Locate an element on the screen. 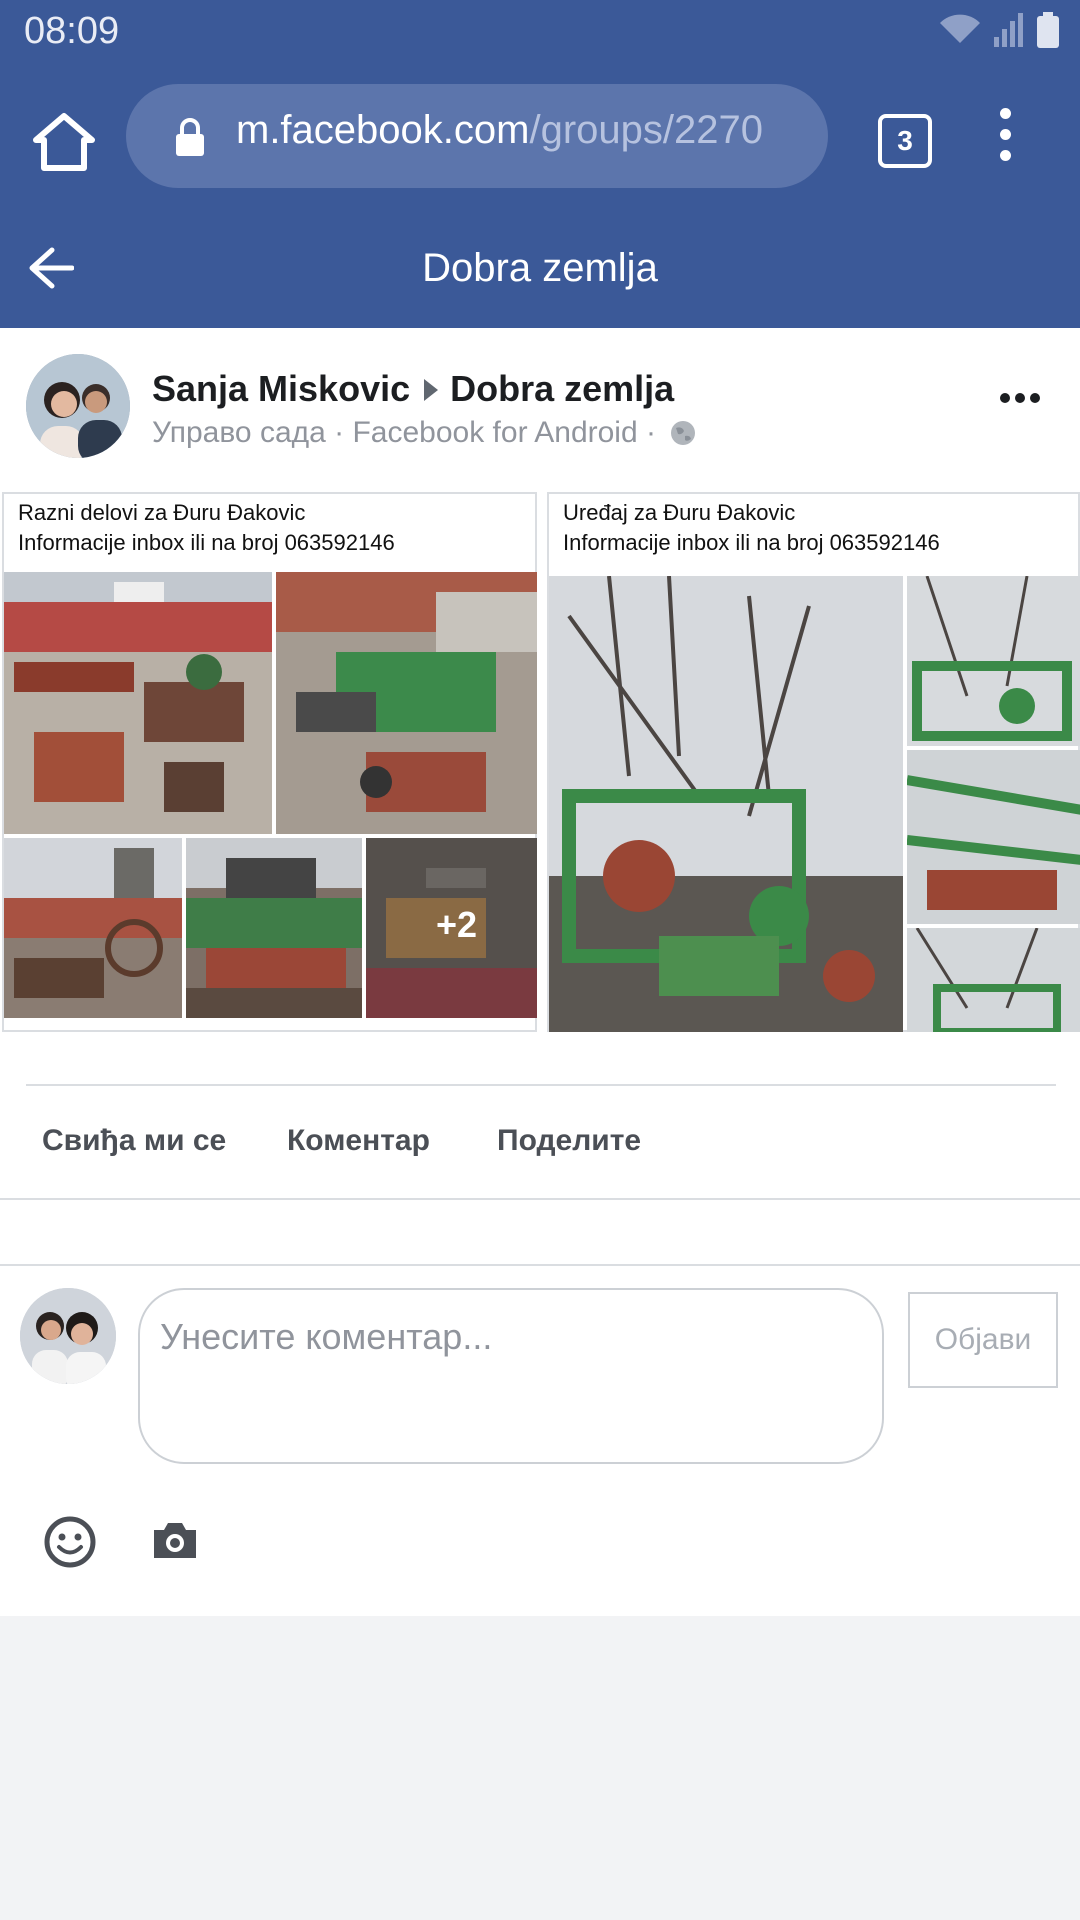  emoji-icon is located at coordinates (70, 1542).